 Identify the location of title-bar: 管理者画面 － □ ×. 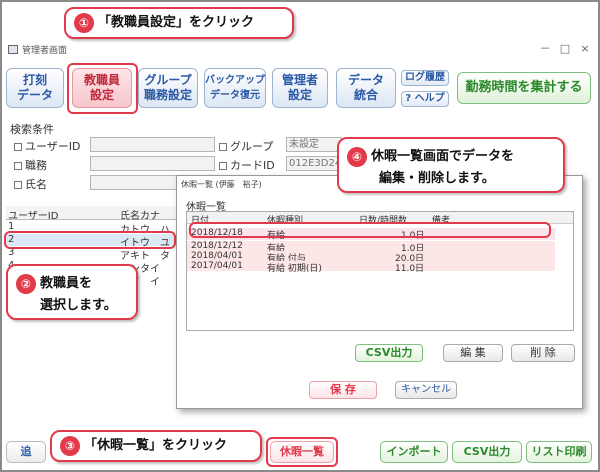
(300, 50).